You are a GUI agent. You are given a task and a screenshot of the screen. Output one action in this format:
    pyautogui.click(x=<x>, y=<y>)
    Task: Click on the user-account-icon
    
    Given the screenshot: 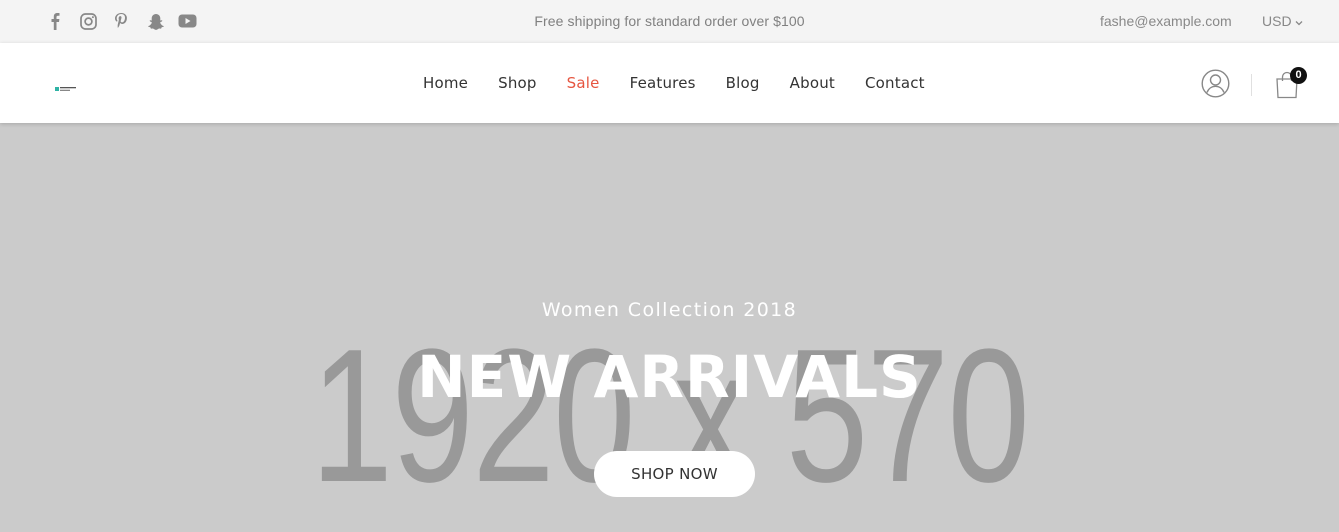 What is the action you would take?
    pyautogui.click(x=1215, y=86)
    